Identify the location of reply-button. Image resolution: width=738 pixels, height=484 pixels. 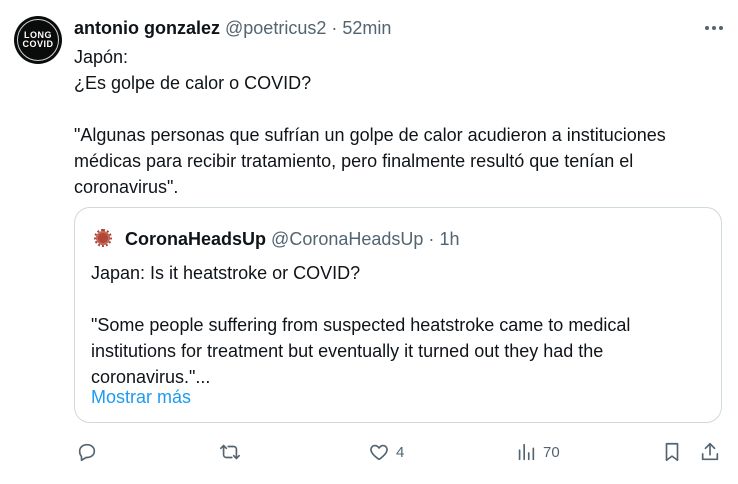
(90, 452).